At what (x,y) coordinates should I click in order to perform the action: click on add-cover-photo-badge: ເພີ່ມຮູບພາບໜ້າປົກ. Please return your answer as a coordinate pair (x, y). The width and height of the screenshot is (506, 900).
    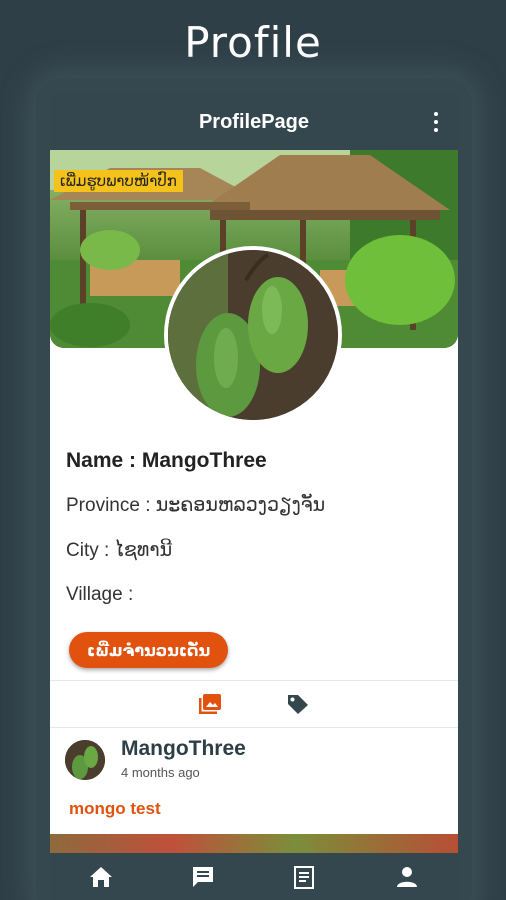
    Looking at the image, I should click on (118, 181).